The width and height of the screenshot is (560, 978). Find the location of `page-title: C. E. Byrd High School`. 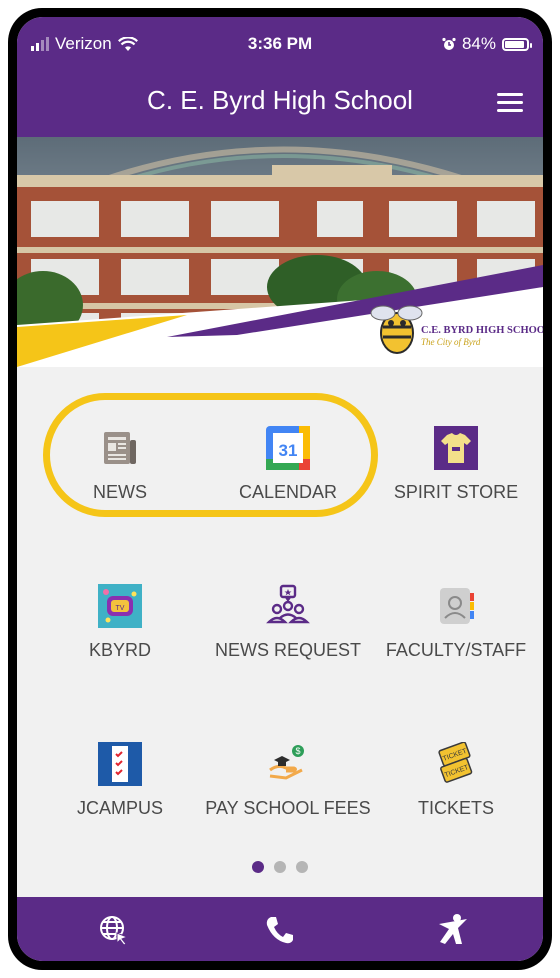

page-title: C. E. Byrd High School is located at coordinates (280, 100).